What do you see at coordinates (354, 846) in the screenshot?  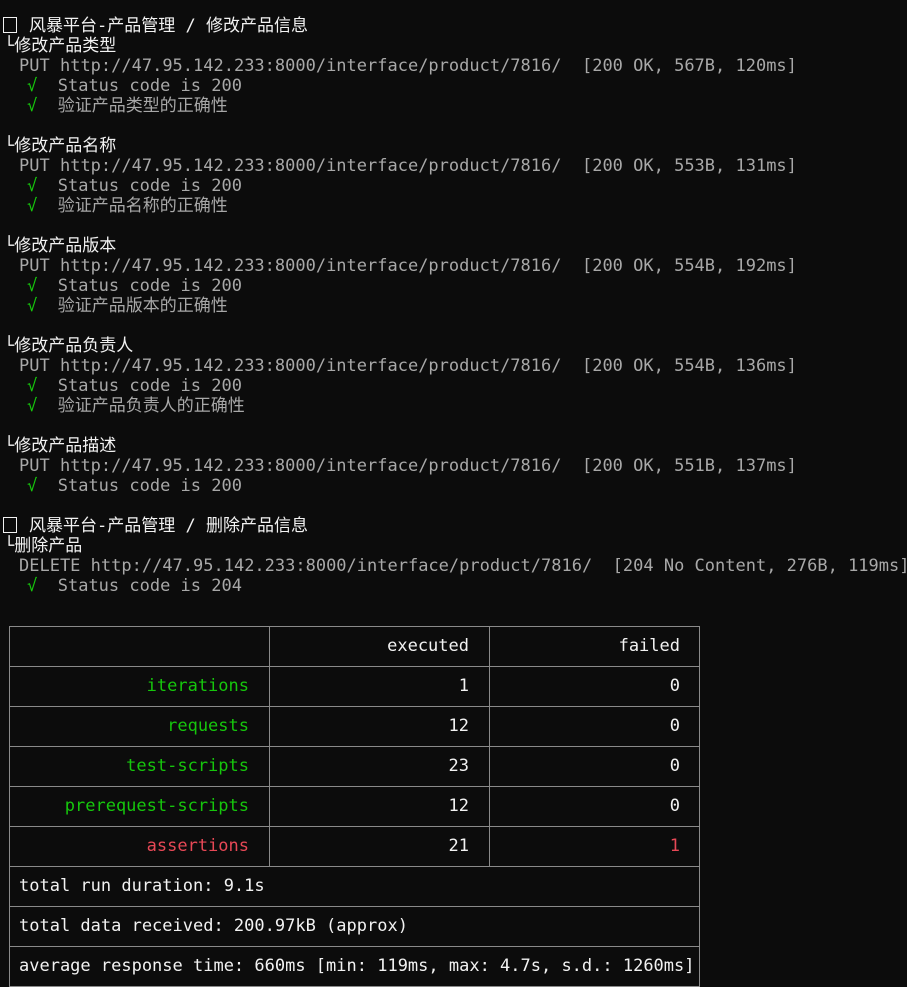 I see `table-row: assertions 21 1` at bounding box center [354, 846].